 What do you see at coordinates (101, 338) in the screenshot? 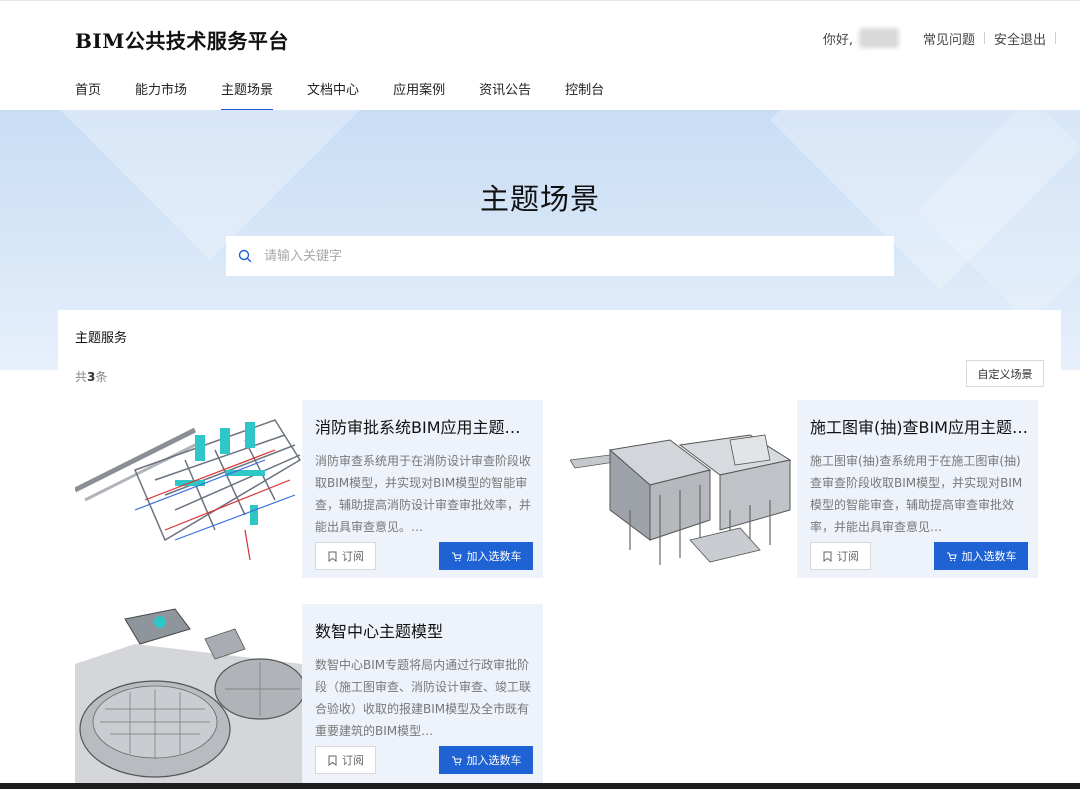
I see `section-title: 主题服务` at bounding box center [101, 338].